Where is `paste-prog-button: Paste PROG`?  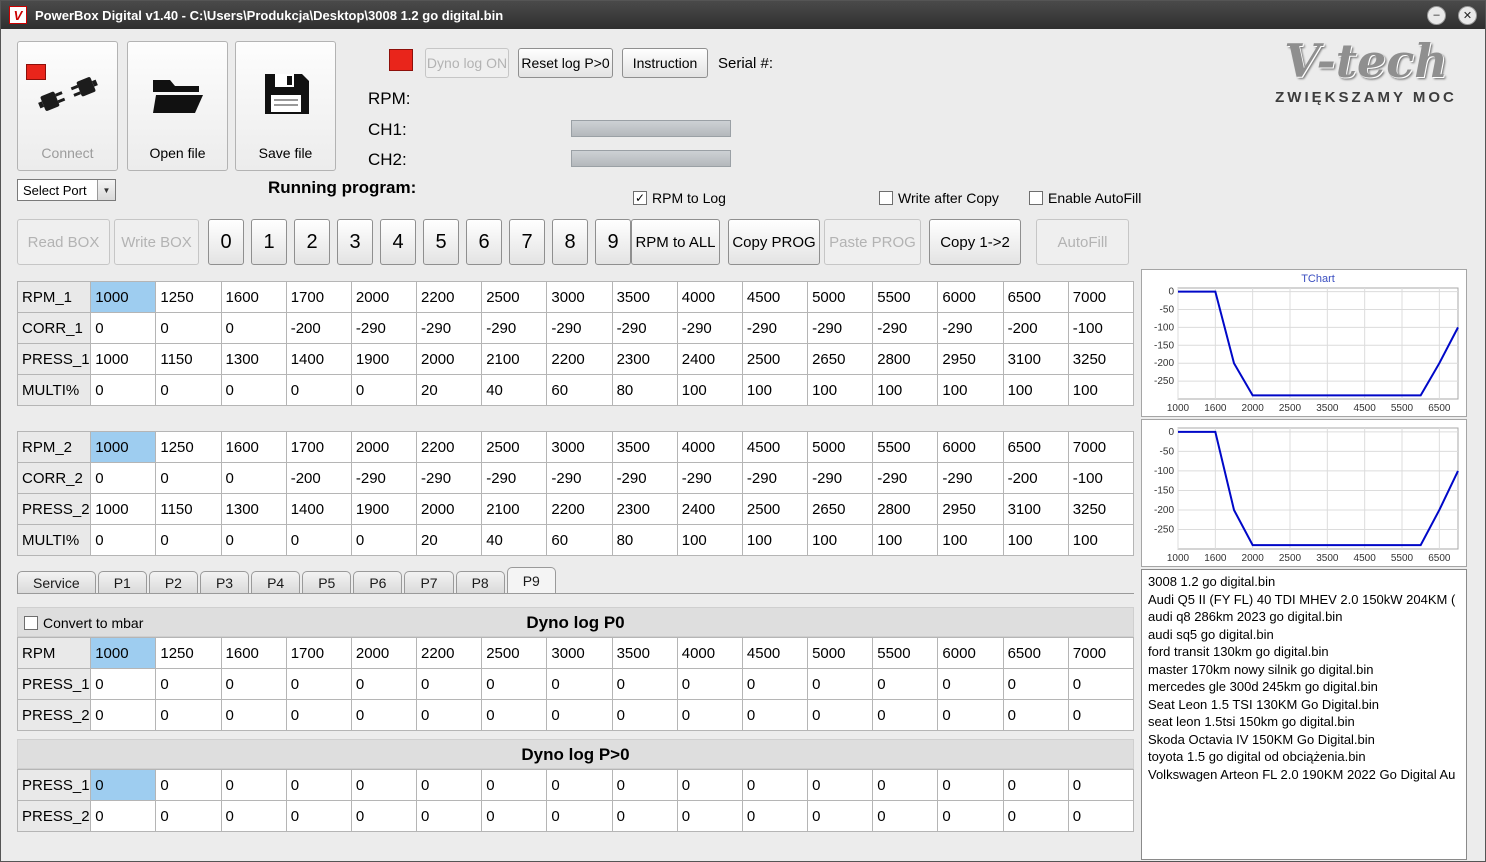 paste-prog-button: Paste PROG is located at coordinates (872, 242).